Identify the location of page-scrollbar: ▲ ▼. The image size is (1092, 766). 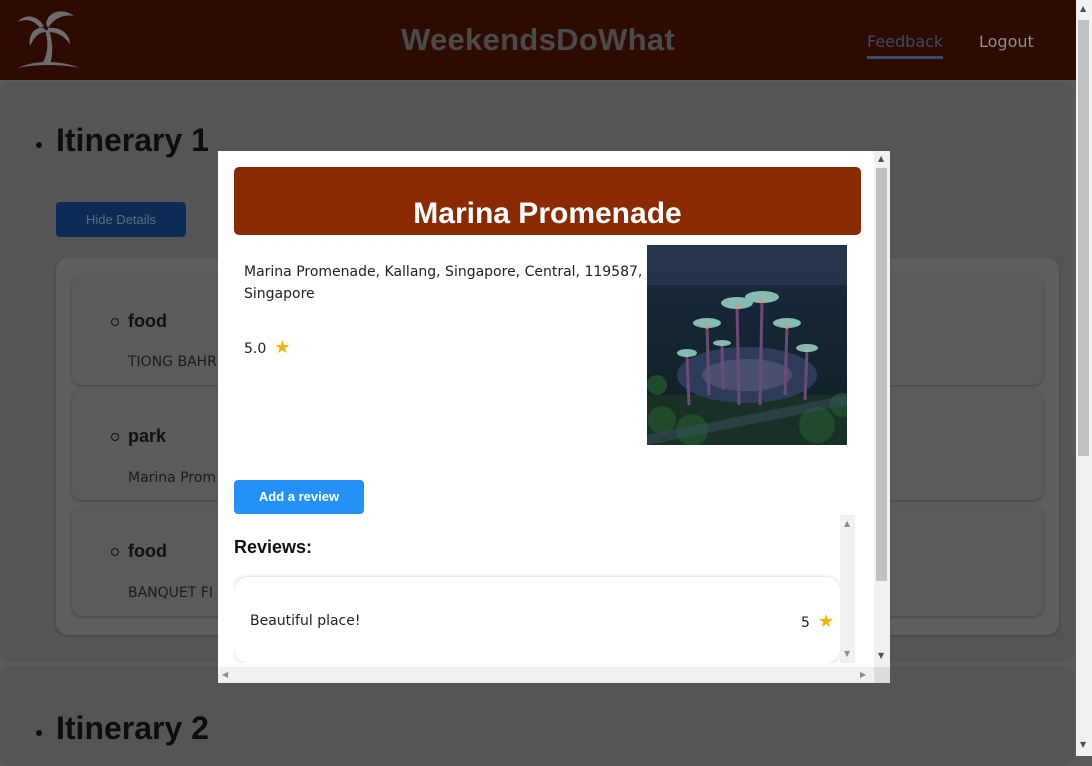
(1084, 378).